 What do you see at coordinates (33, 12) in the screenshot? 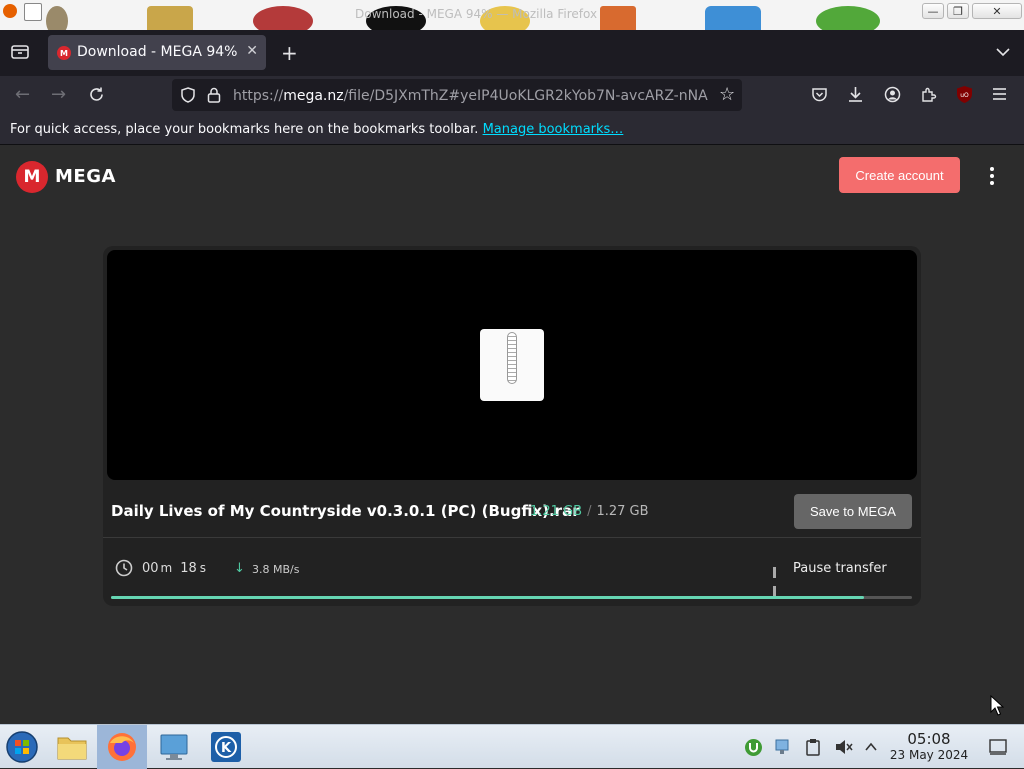
I see `window-menu-icon` at bounding box center [33, 12].